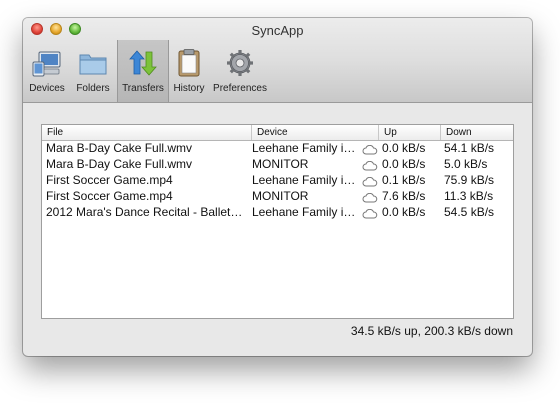 The height and width of the screenshot is (404, 560). I want to click on column-header-up: Up, so click(410, 132).